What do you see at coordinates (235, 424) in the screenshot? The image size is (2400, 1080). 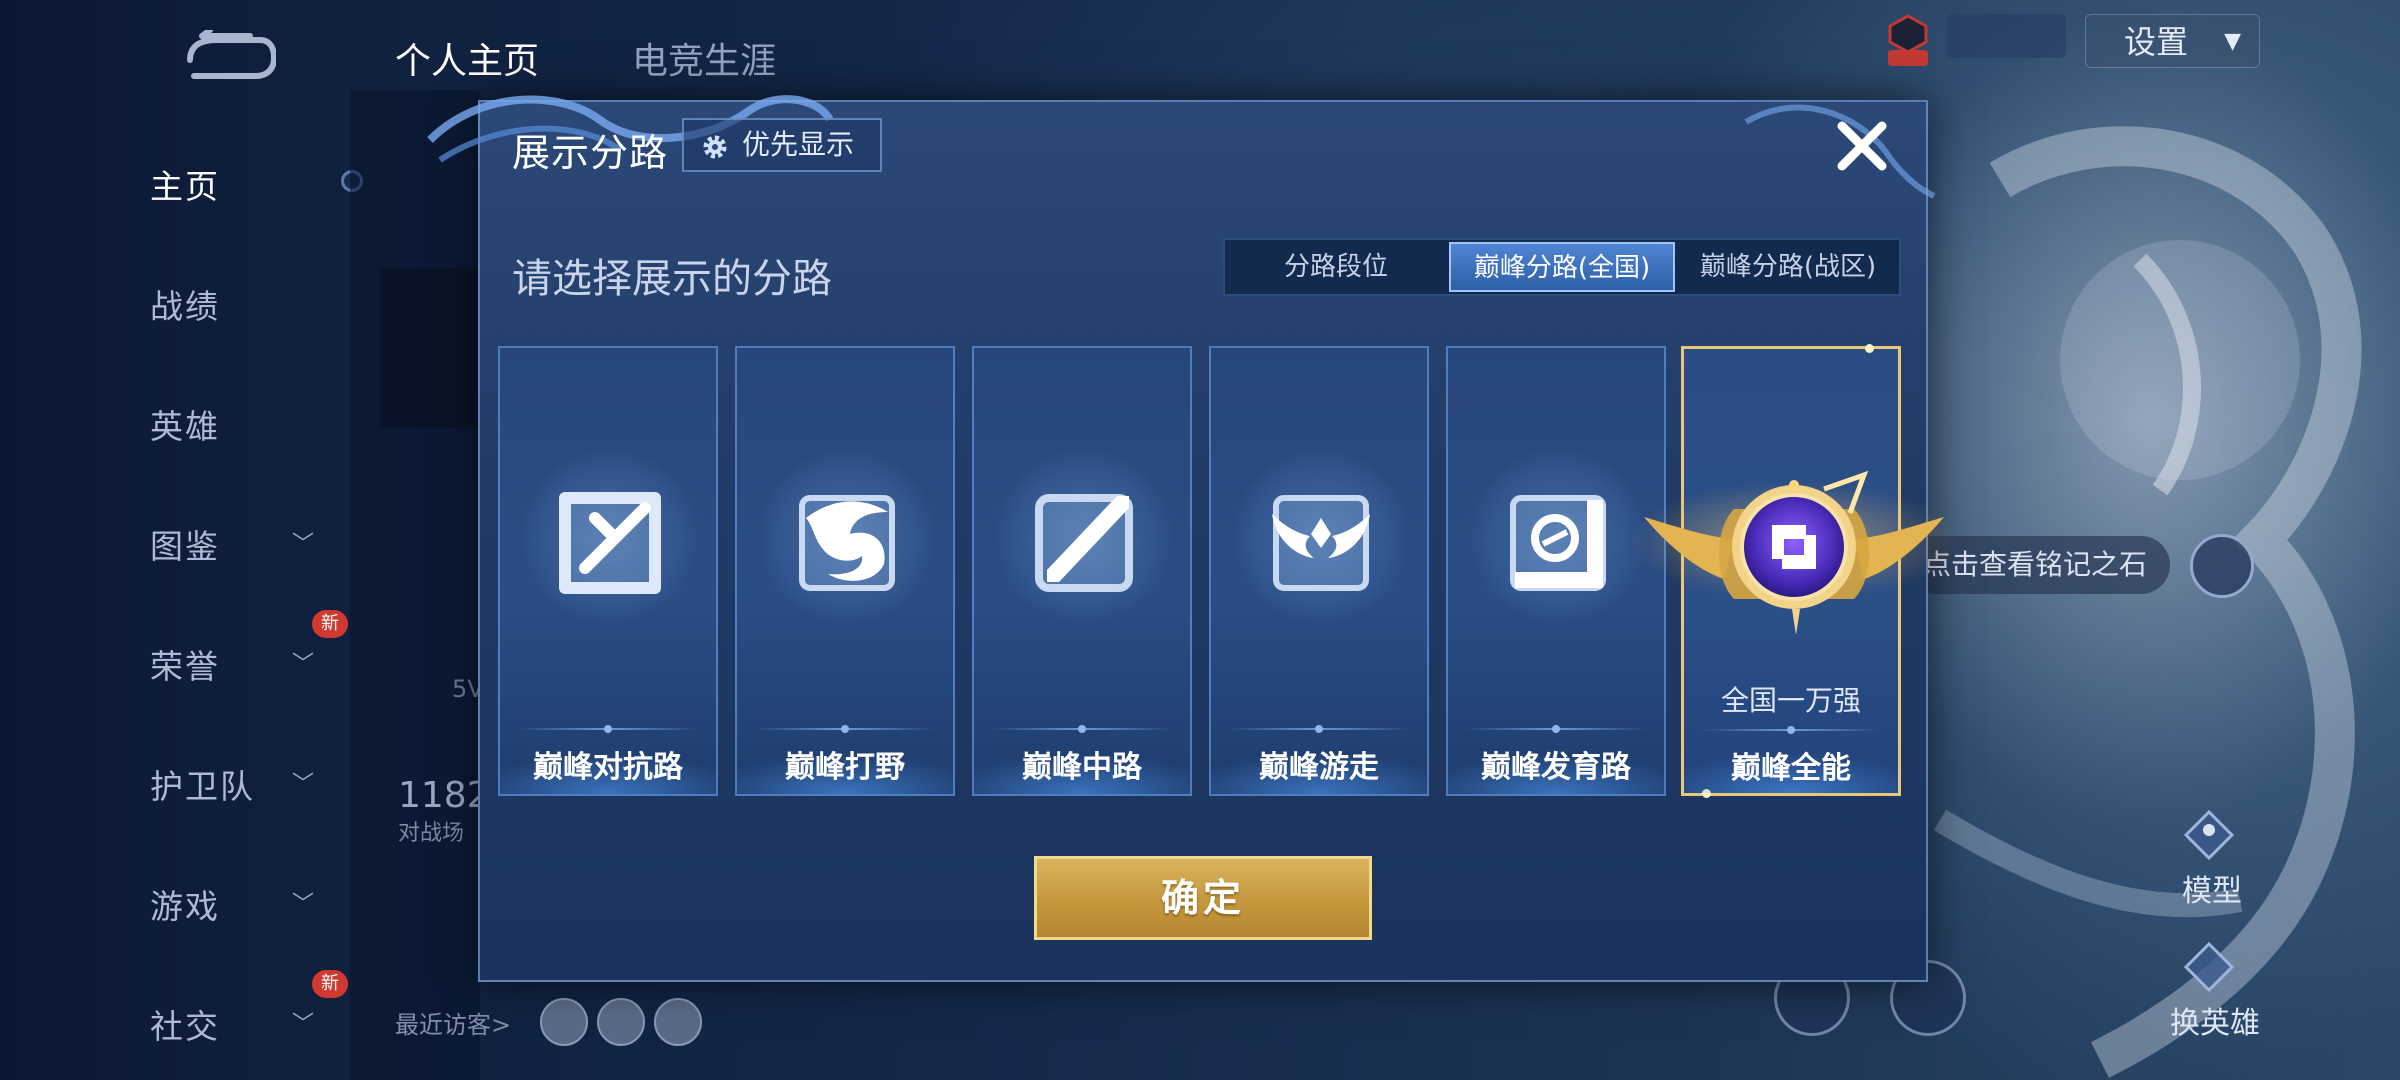 I see `nav-item-heroes: 英雄` at bounding box center [235, 424].